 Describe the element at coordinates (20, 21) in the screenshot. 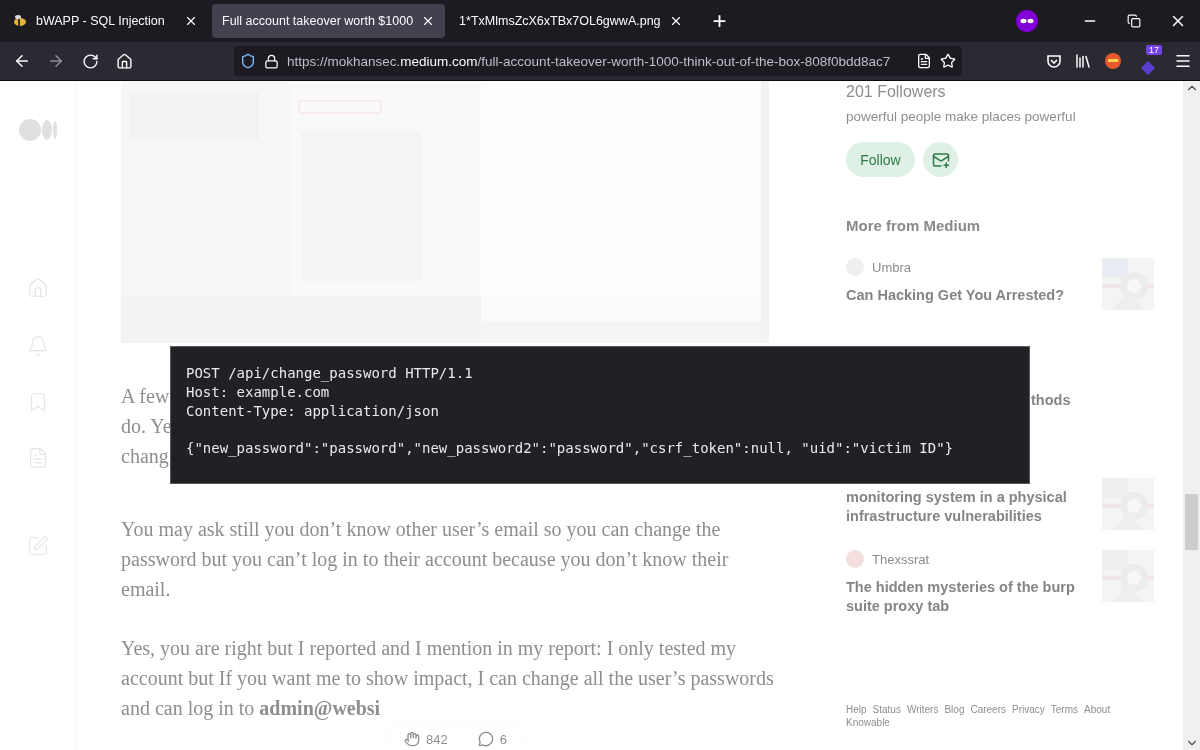

I see `bee-icon` at that location.